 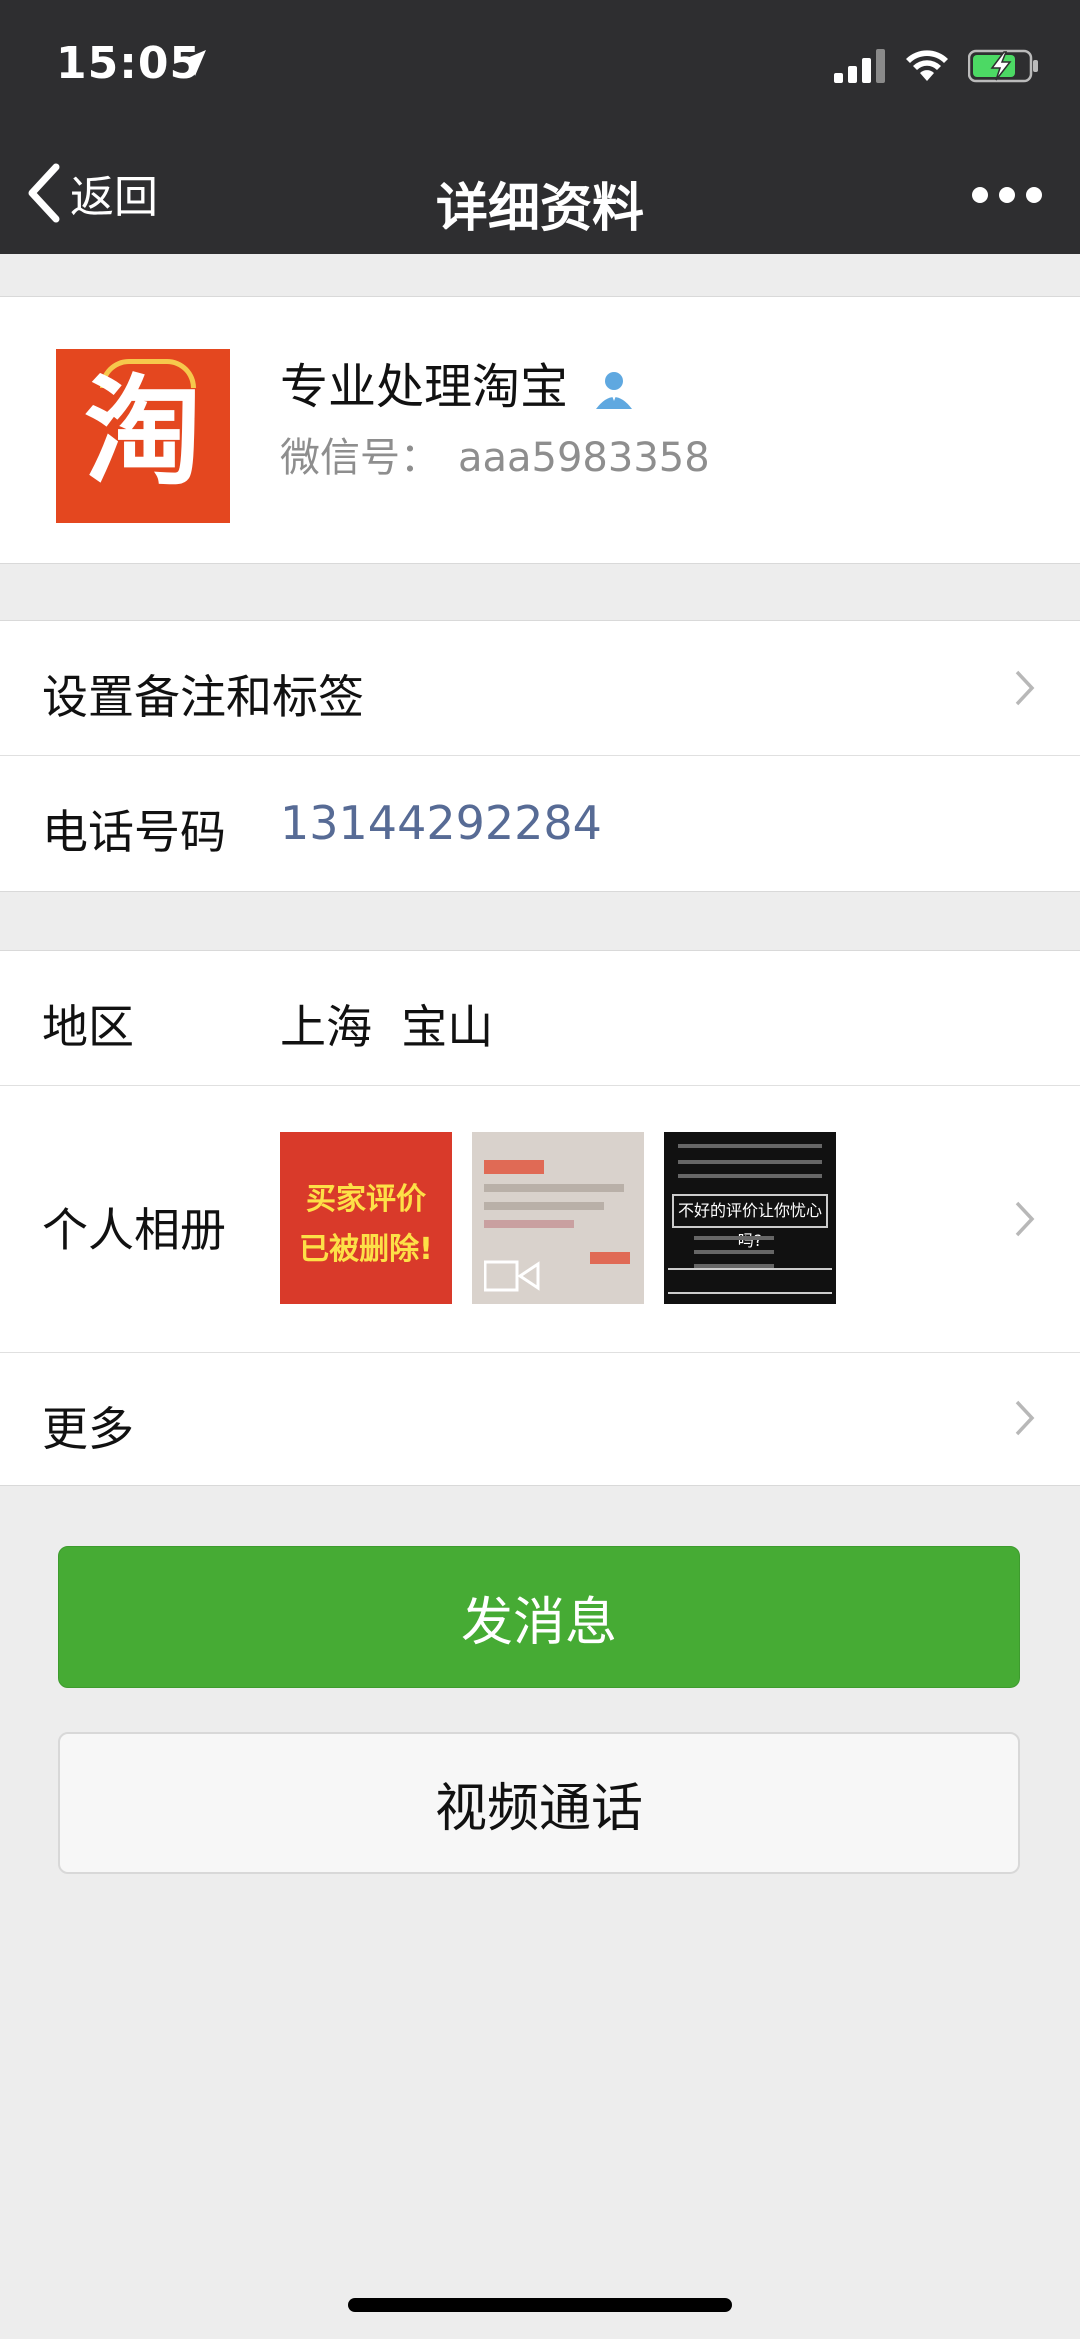 I want to click on thumb1-line1: 买家评价, so click(x=366, y=1199).